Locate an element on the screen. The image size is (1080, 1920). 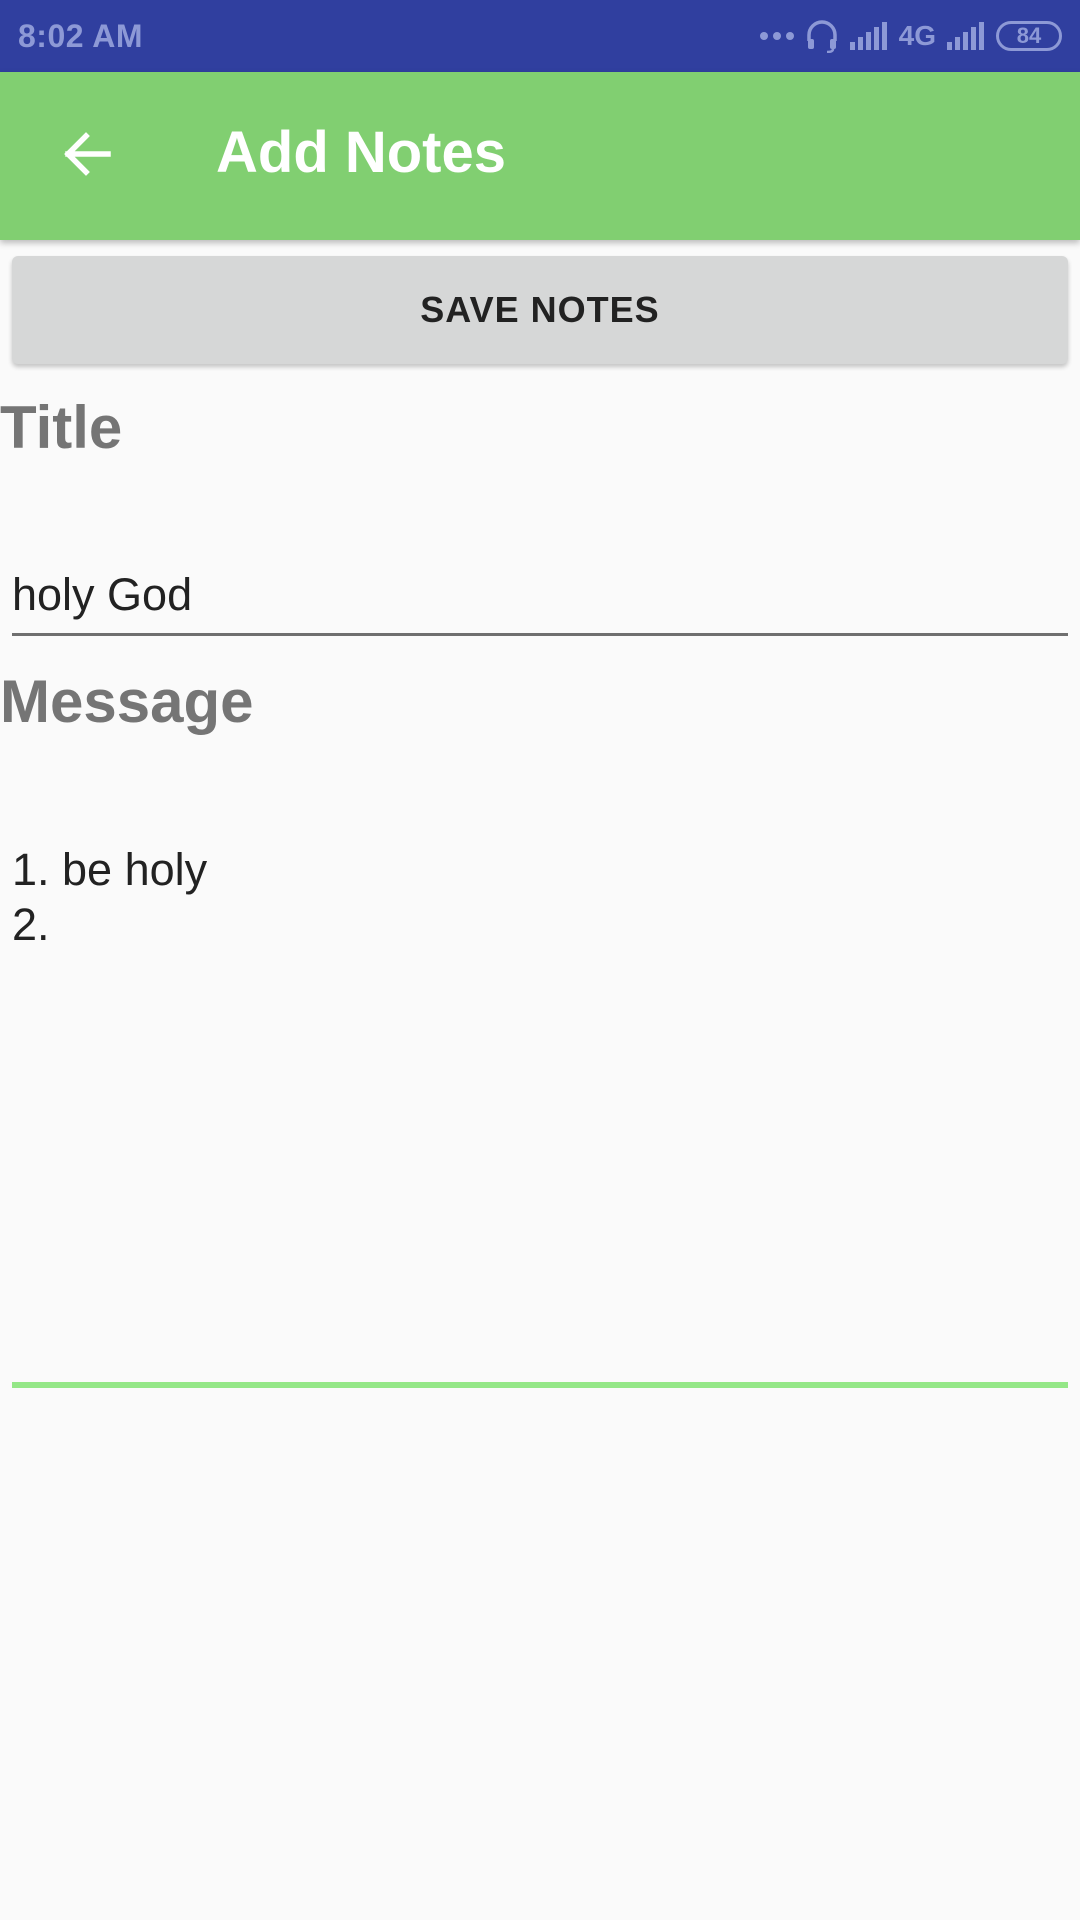
message-line: 2. is located at coordinates (31, 924).